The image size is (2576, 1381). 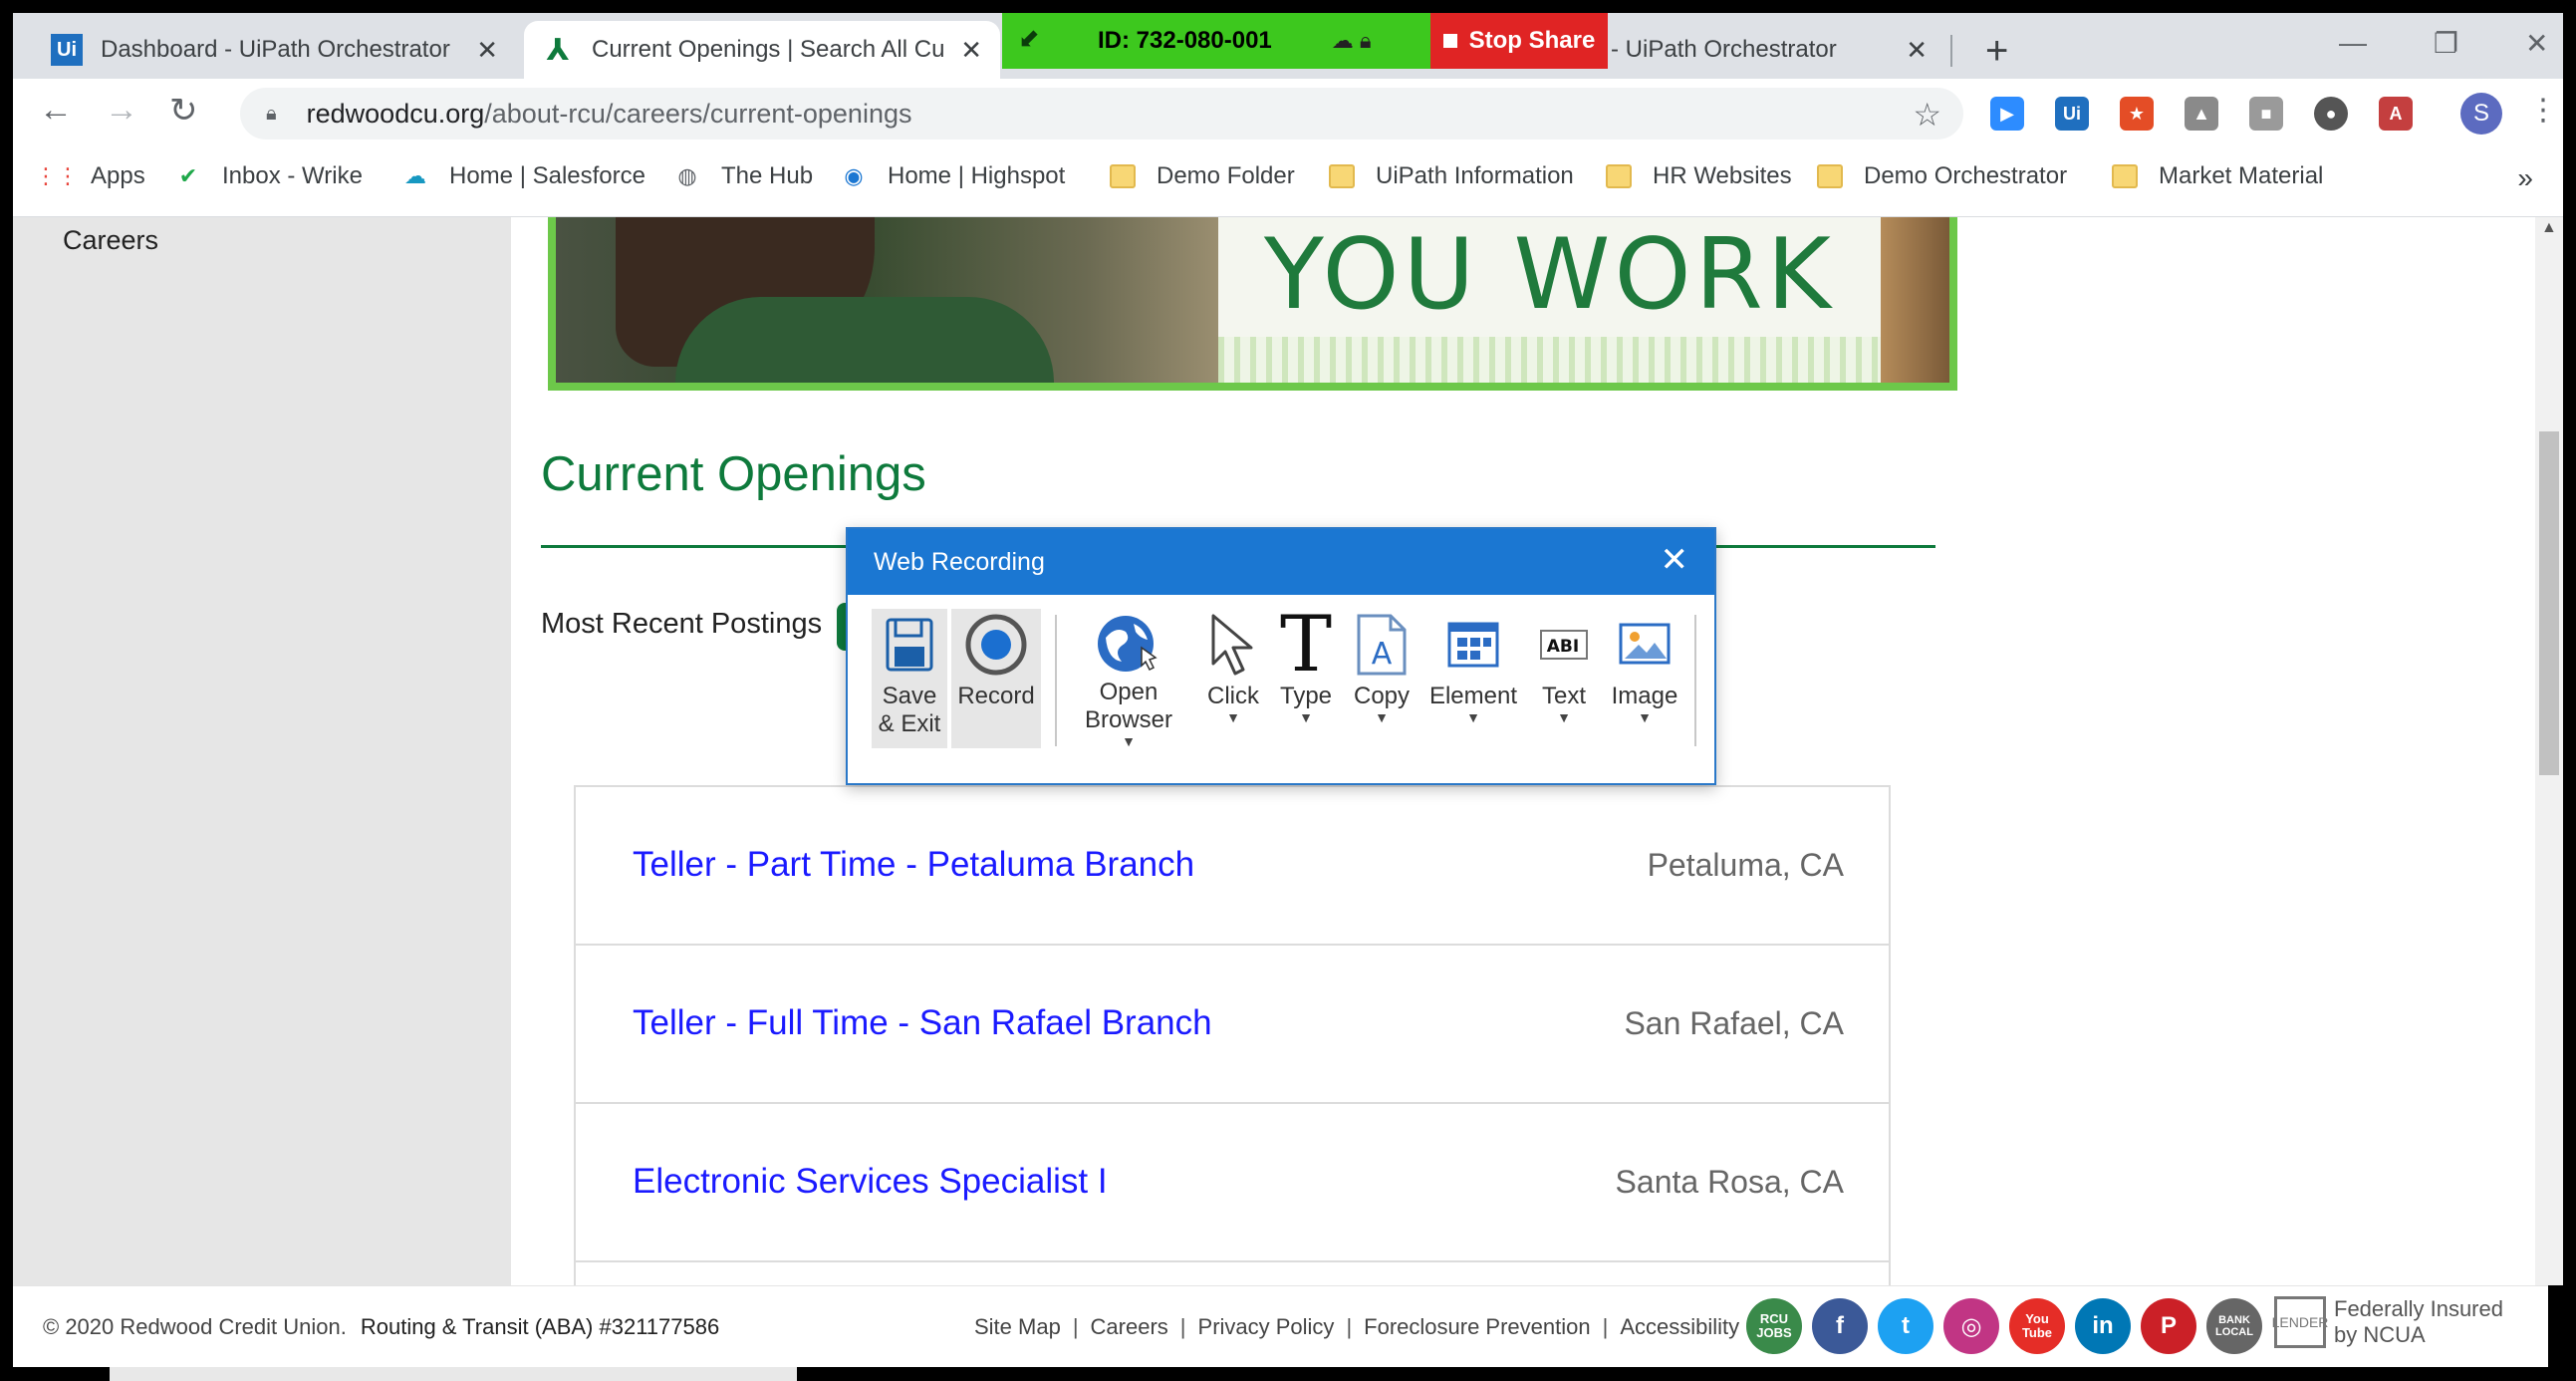 I want to click on page-title: Current Openings, so click(x=733, y=474).